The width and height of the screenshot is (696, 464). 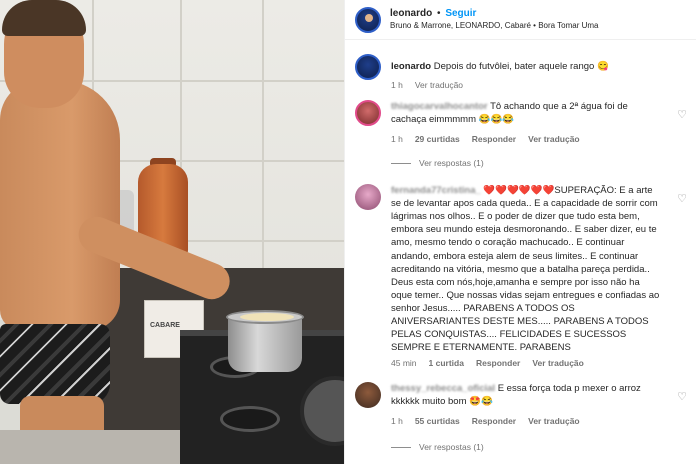 What do you see at coordinates (44, 18) in the screenshot?
I see `person-hair` at bounding box center [44, 18].